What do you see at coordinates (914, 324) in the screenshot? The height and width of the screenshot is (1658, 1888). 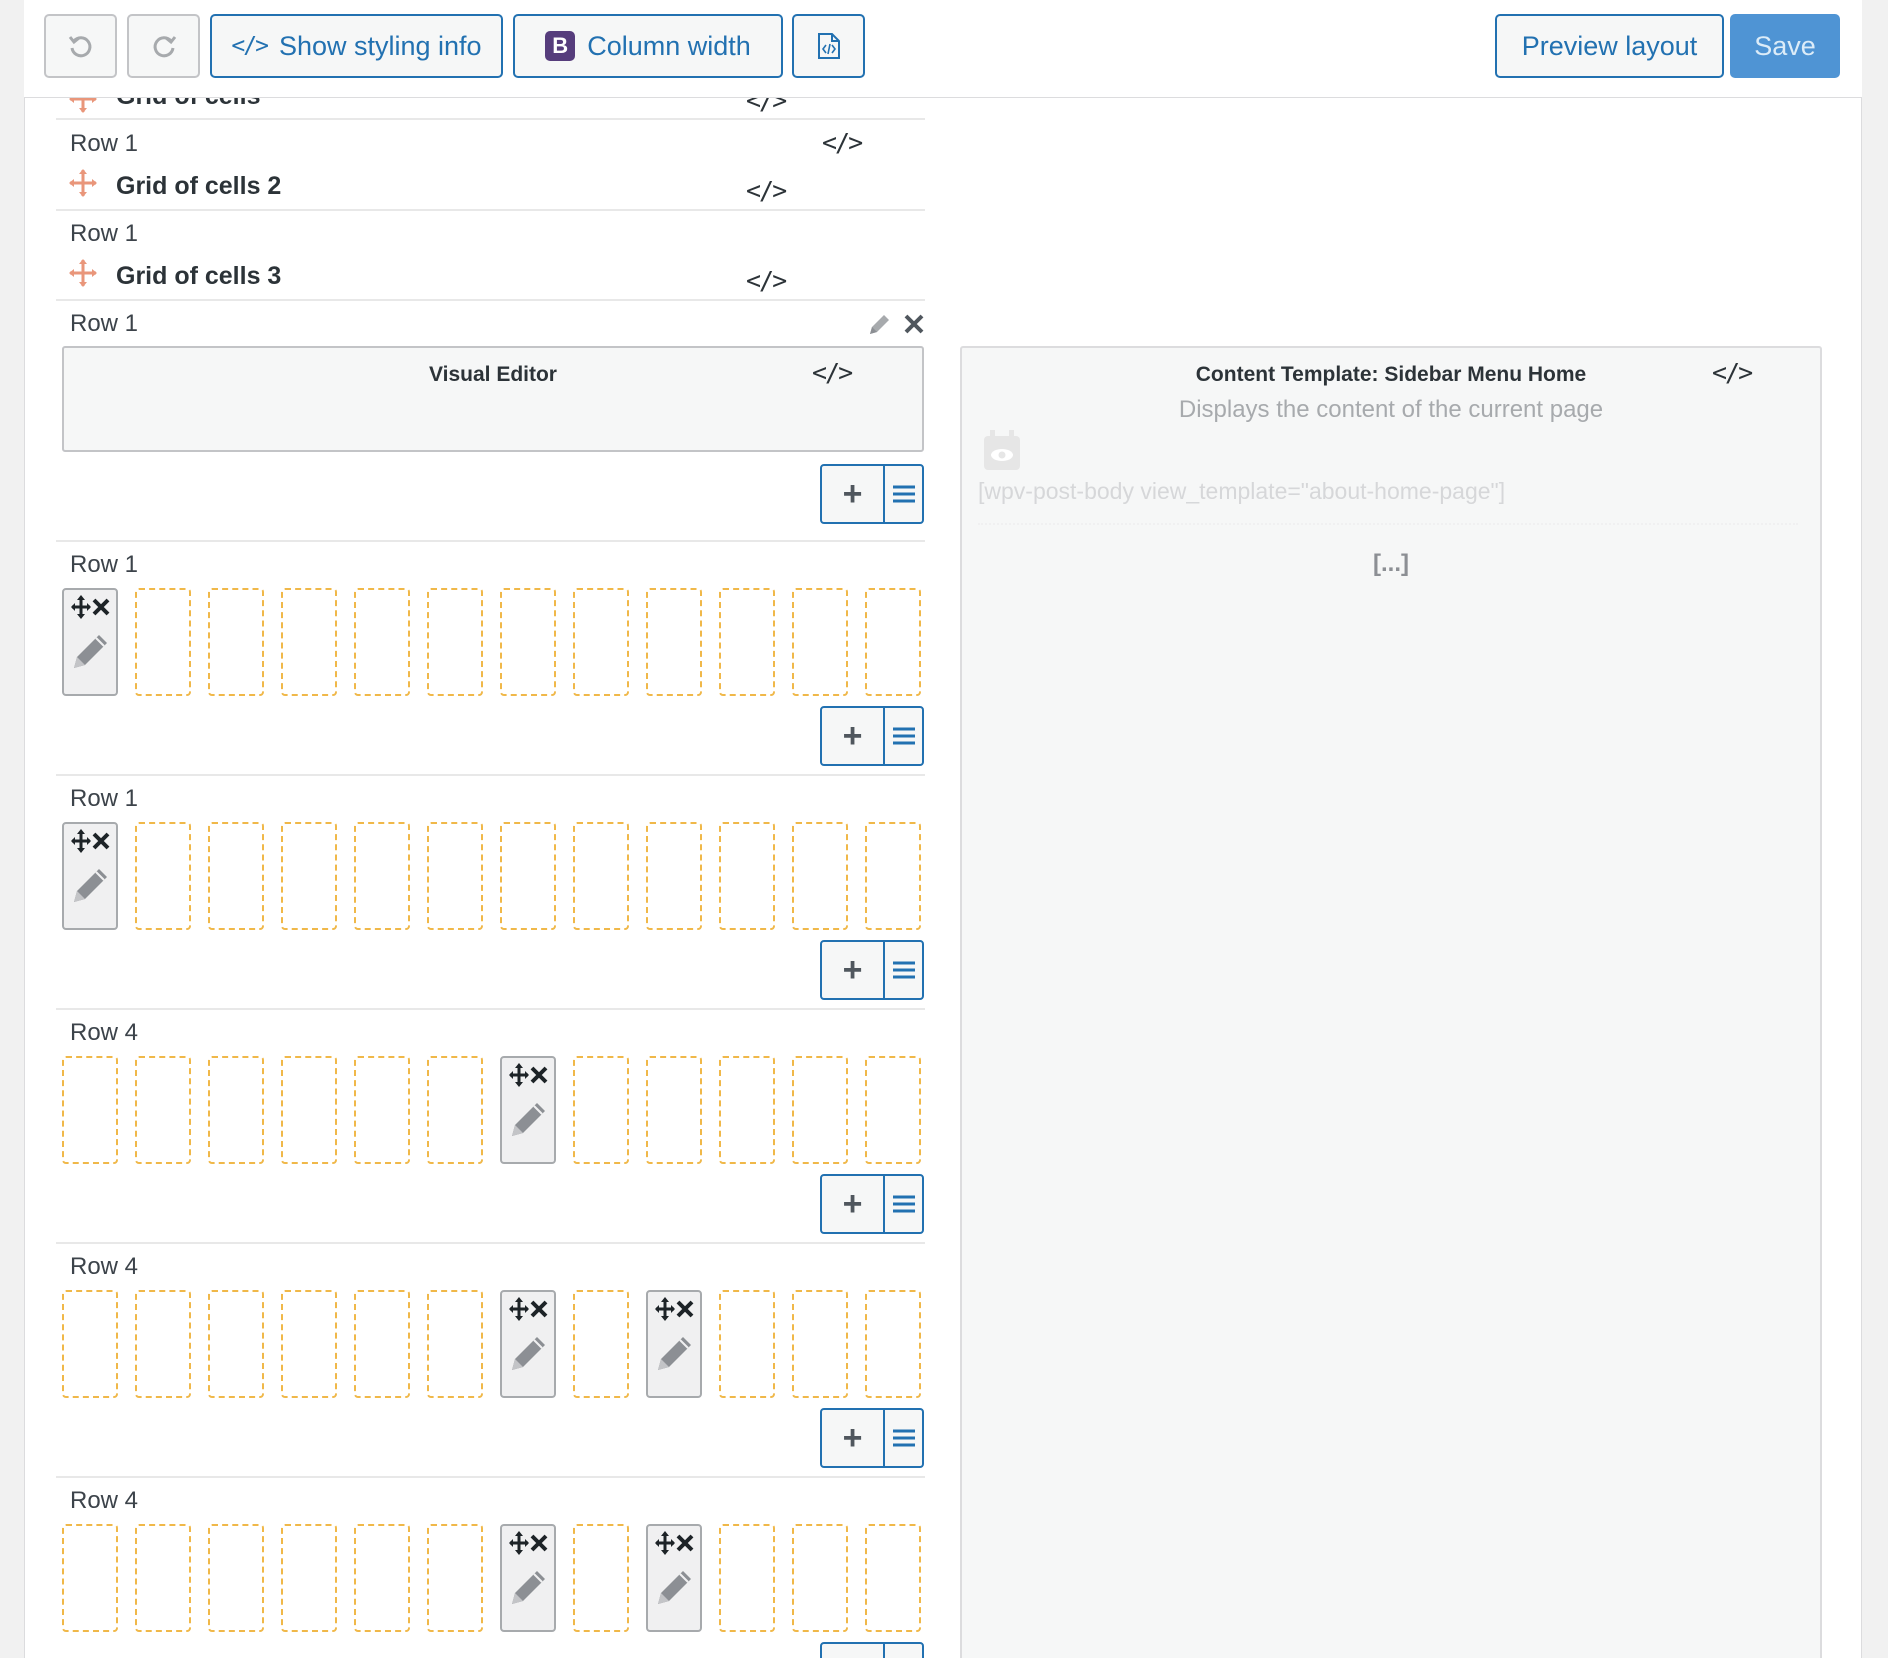 I see `close-icon` at bounding box center [914, 324].